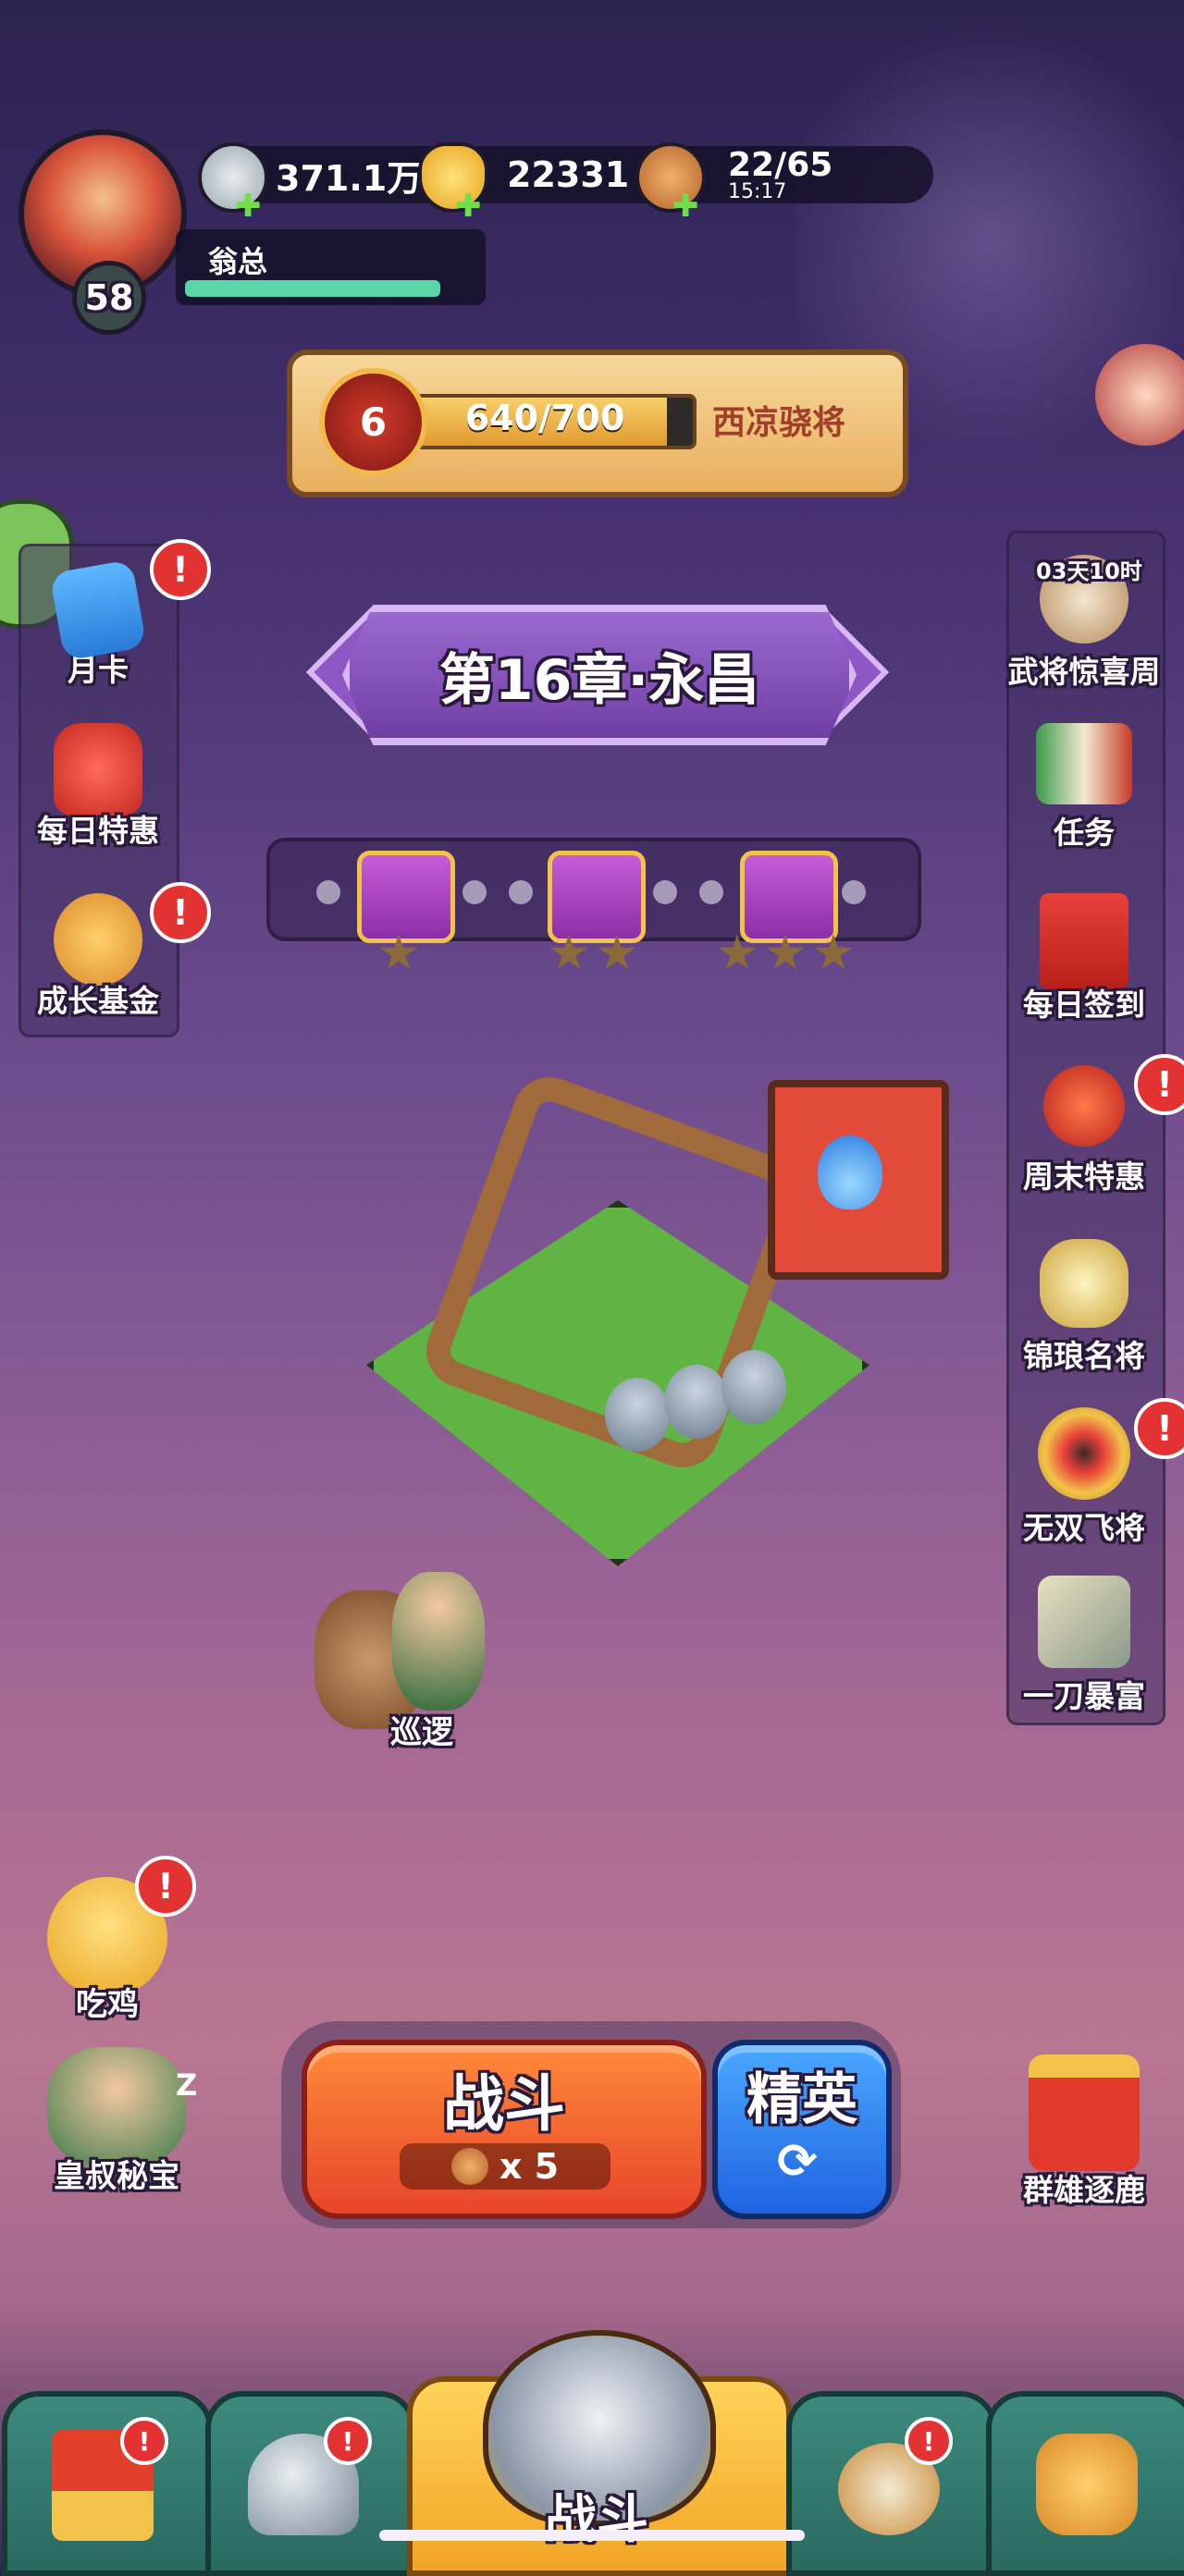  I want to click on weekend-deal-label: 周末特惠, so click(1084, 1177).